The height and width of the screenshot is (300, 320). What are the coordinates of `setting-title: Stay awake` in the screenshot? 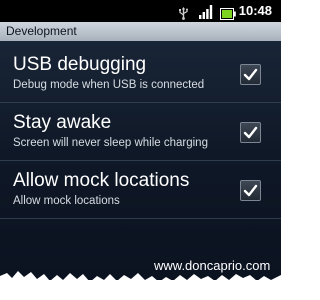 It's located at (62, 122).